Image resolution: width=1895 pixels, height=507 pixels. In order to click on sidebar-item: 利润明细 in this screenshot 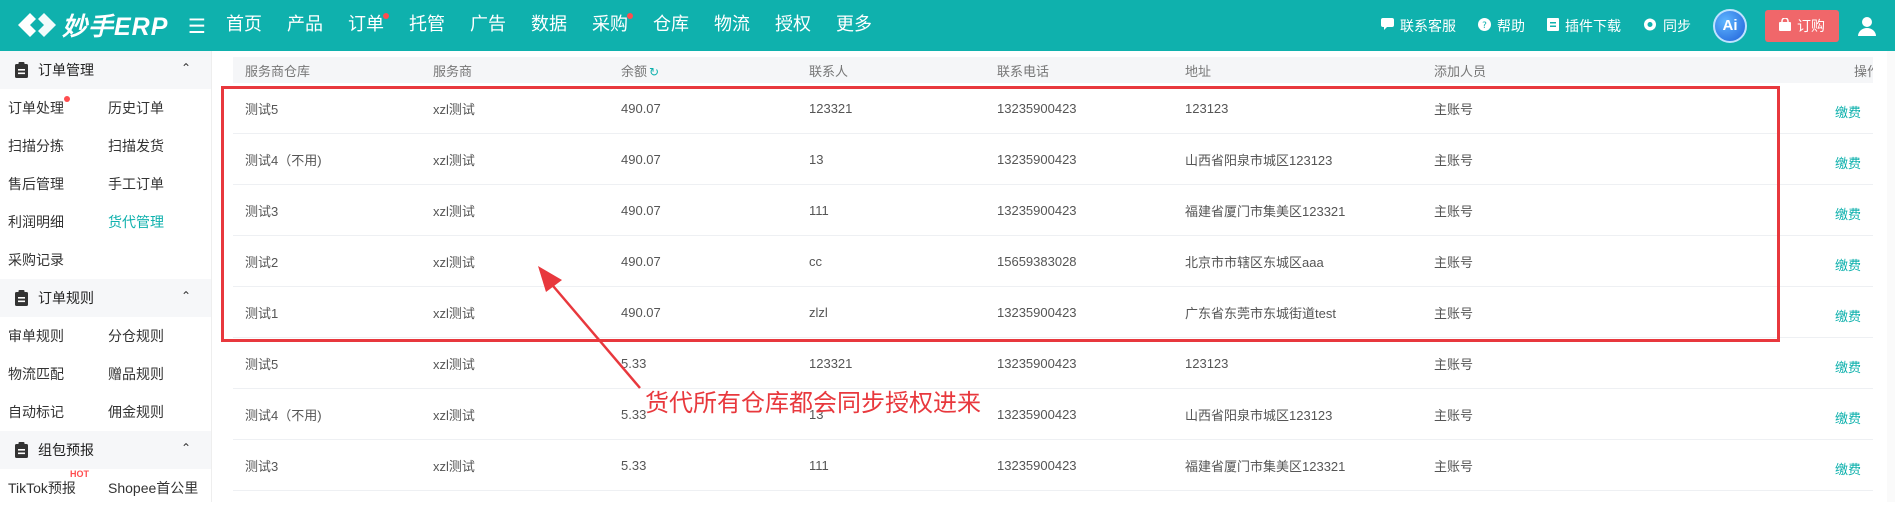, I will do `click(50, 222)`.